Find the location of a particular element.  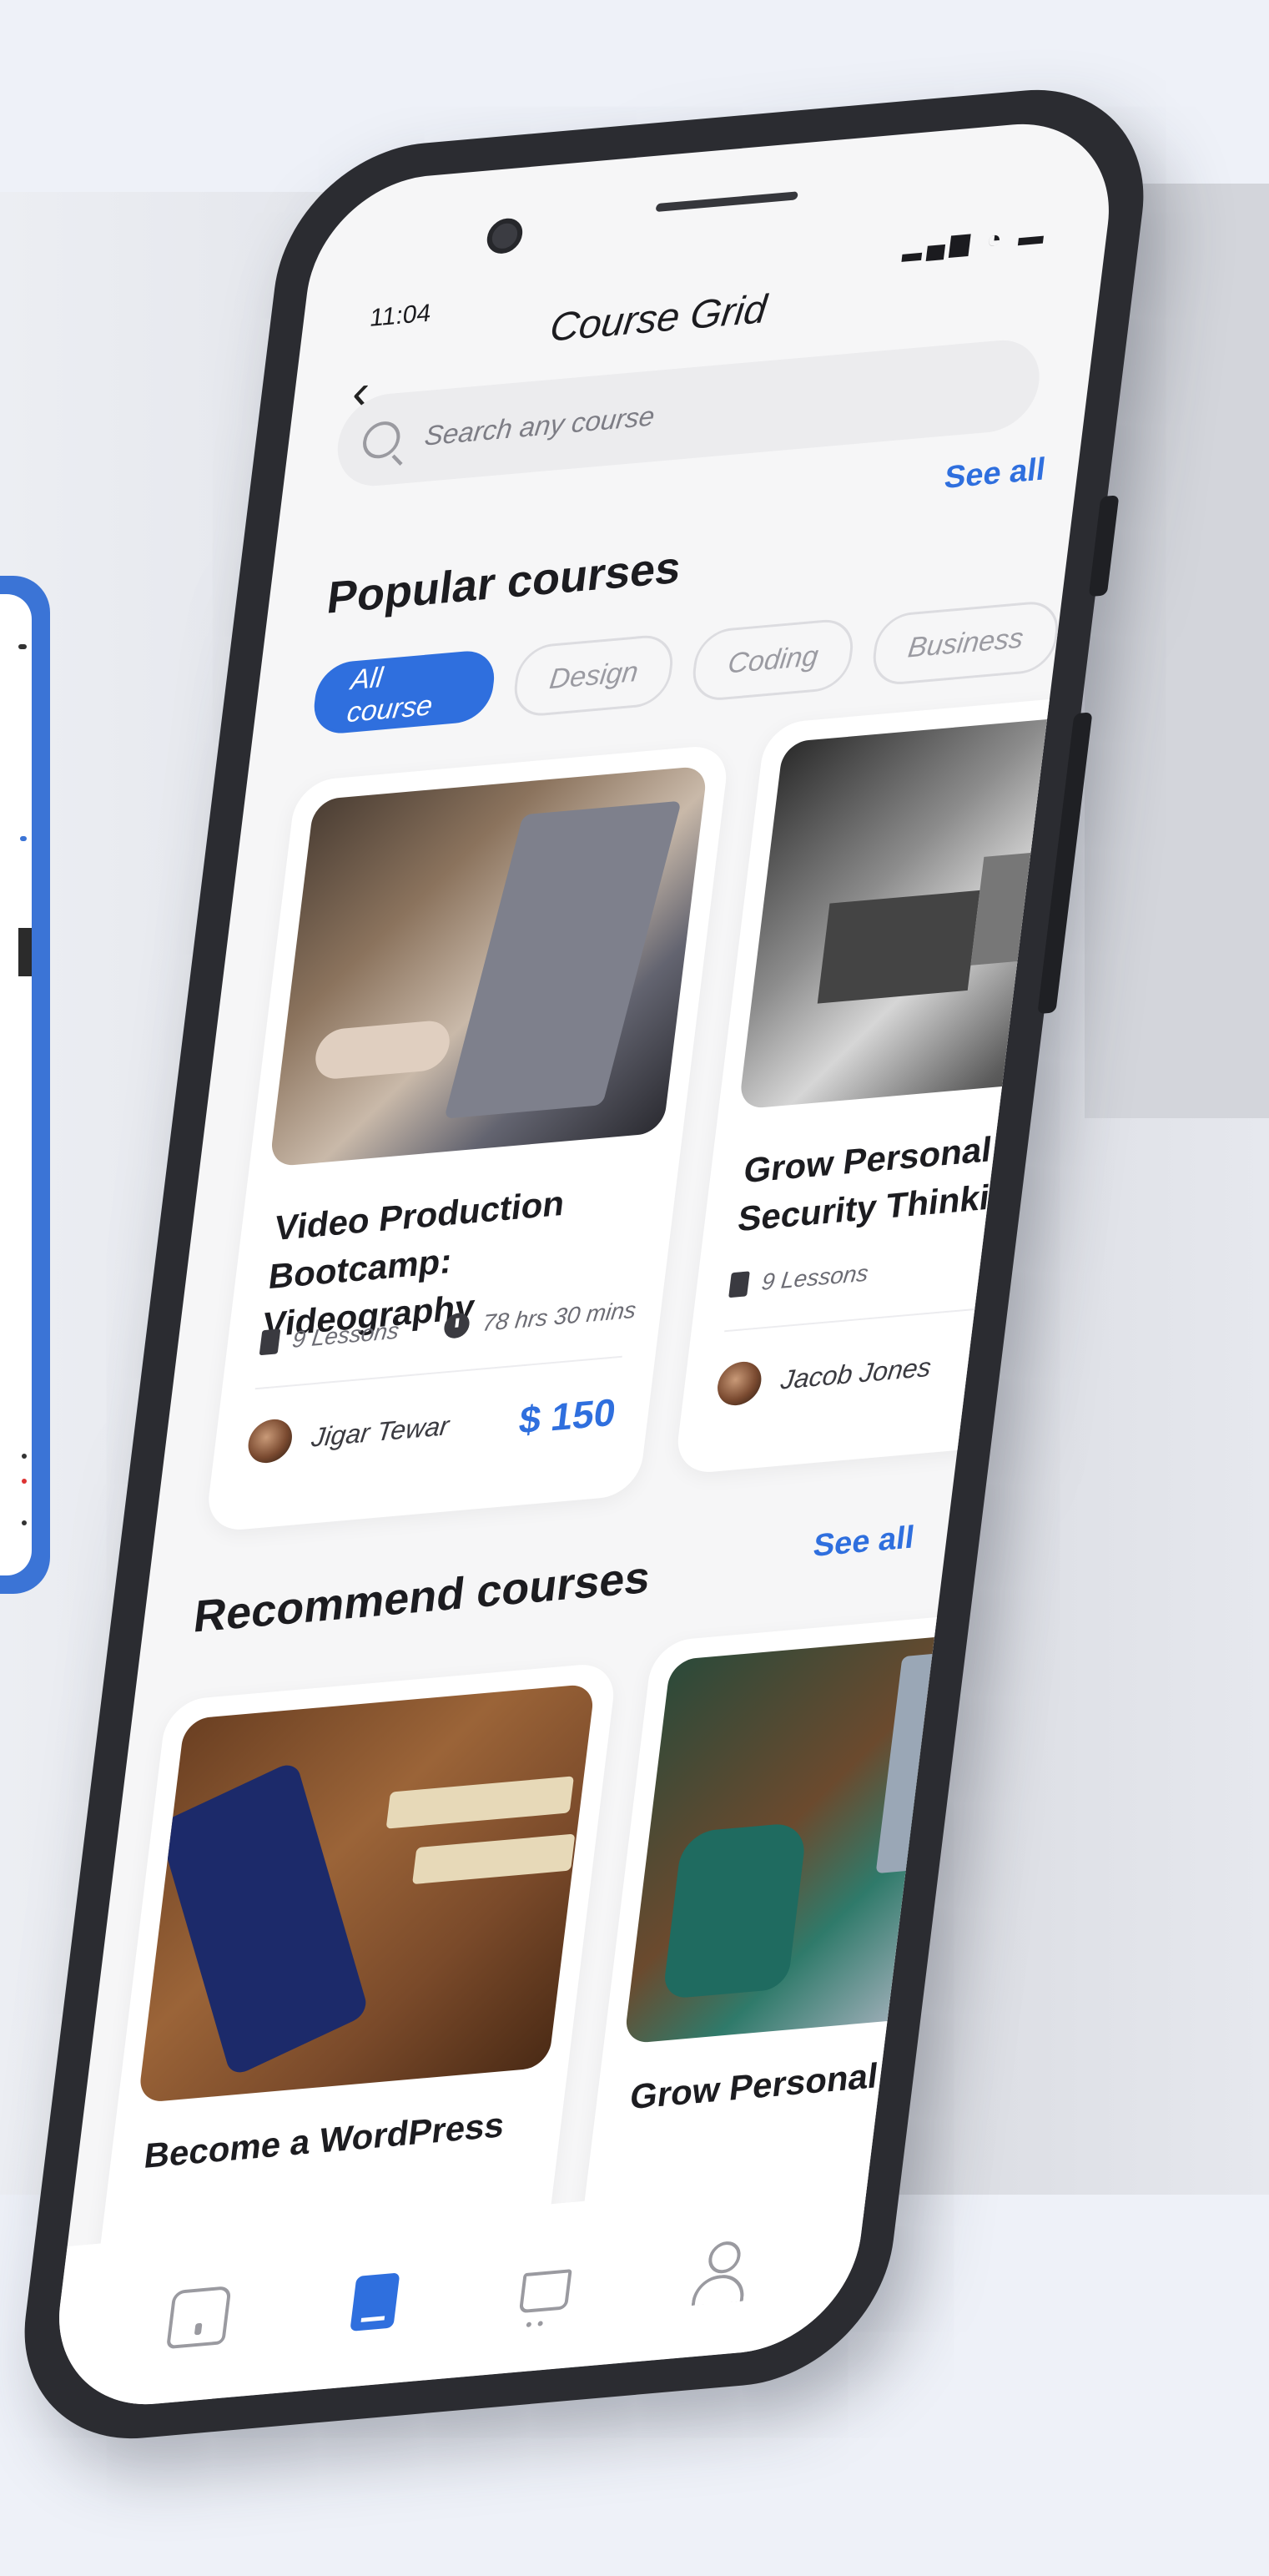

search-icon is located at coordinates (381, 440).